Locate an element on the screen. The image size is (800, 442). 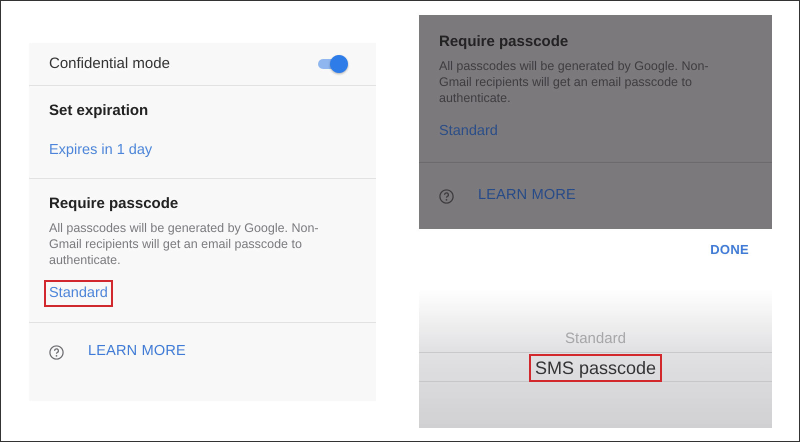
done-button: DONE is located at coordinates (729, 250).